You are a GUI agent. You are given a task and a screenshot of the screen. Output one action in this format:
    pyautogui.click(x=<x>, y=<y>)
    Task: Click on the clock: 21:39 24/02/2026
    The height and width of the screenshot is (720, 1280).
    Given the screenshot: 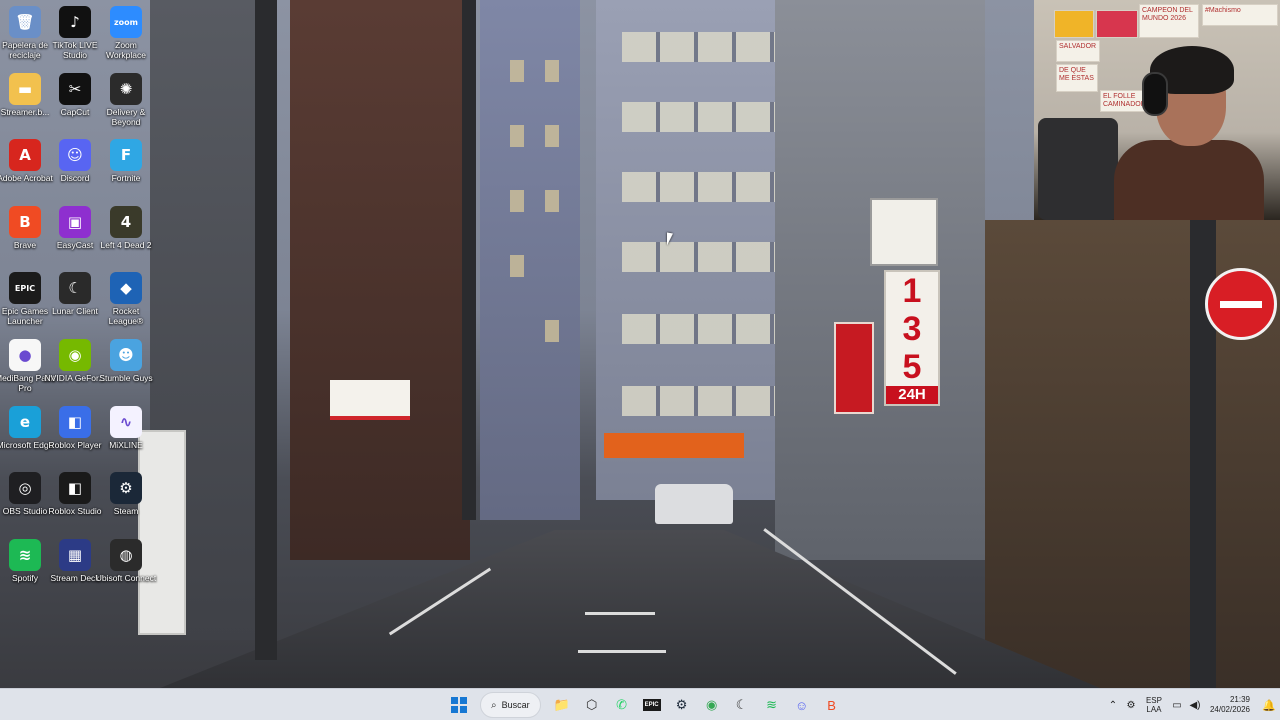 What is the action you would take?
    pyautogui.click(x=1231, y=705)
    